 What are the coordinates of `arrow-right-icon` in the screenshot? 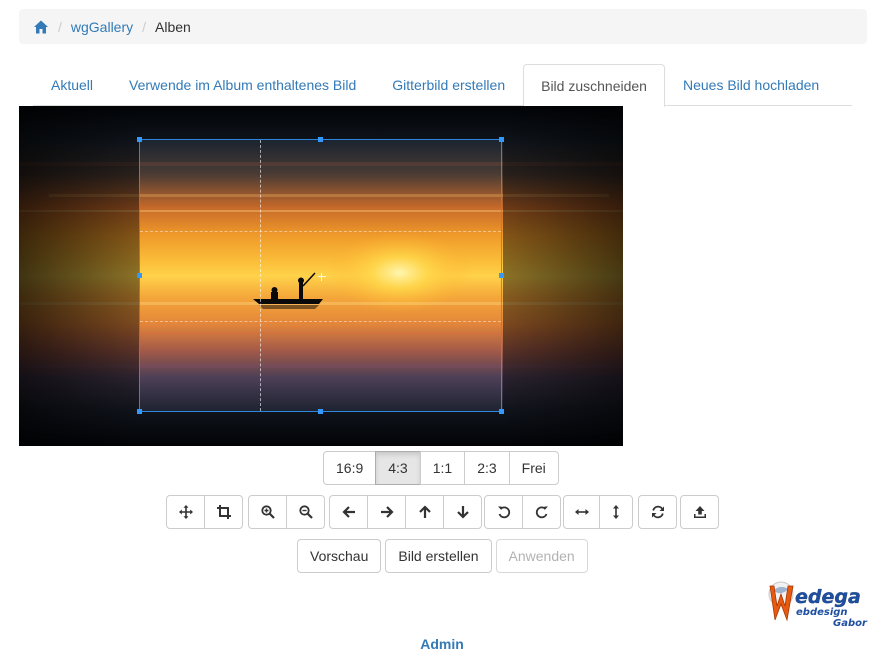 It's located at (387, 512).